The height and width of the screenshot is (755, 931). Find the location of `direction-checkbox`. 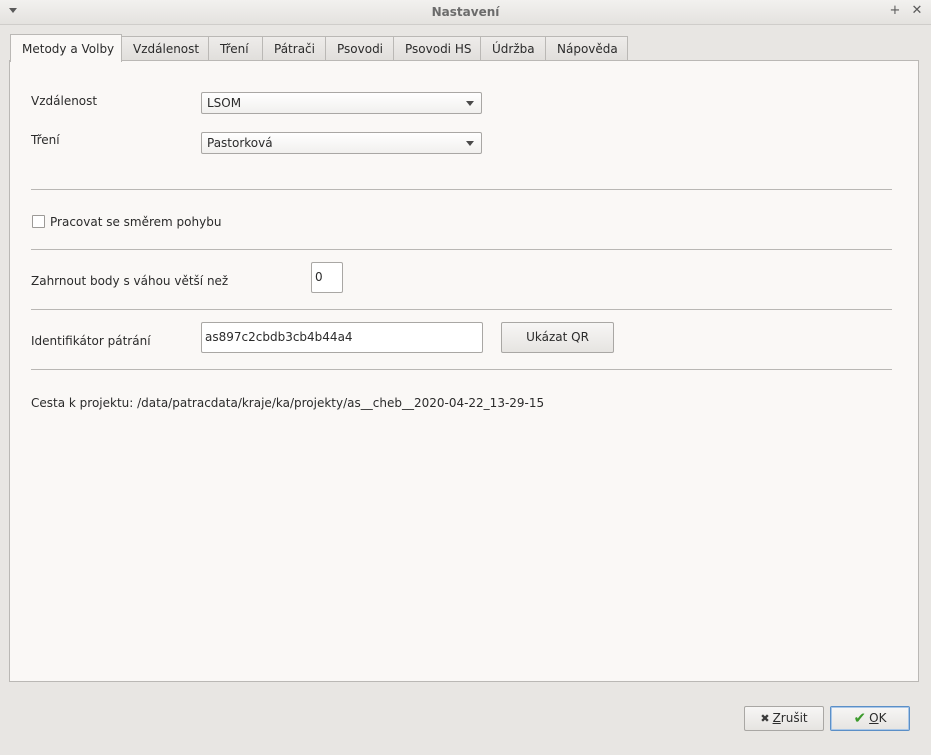

direction-checkbox is located at coordinates (38, 221).